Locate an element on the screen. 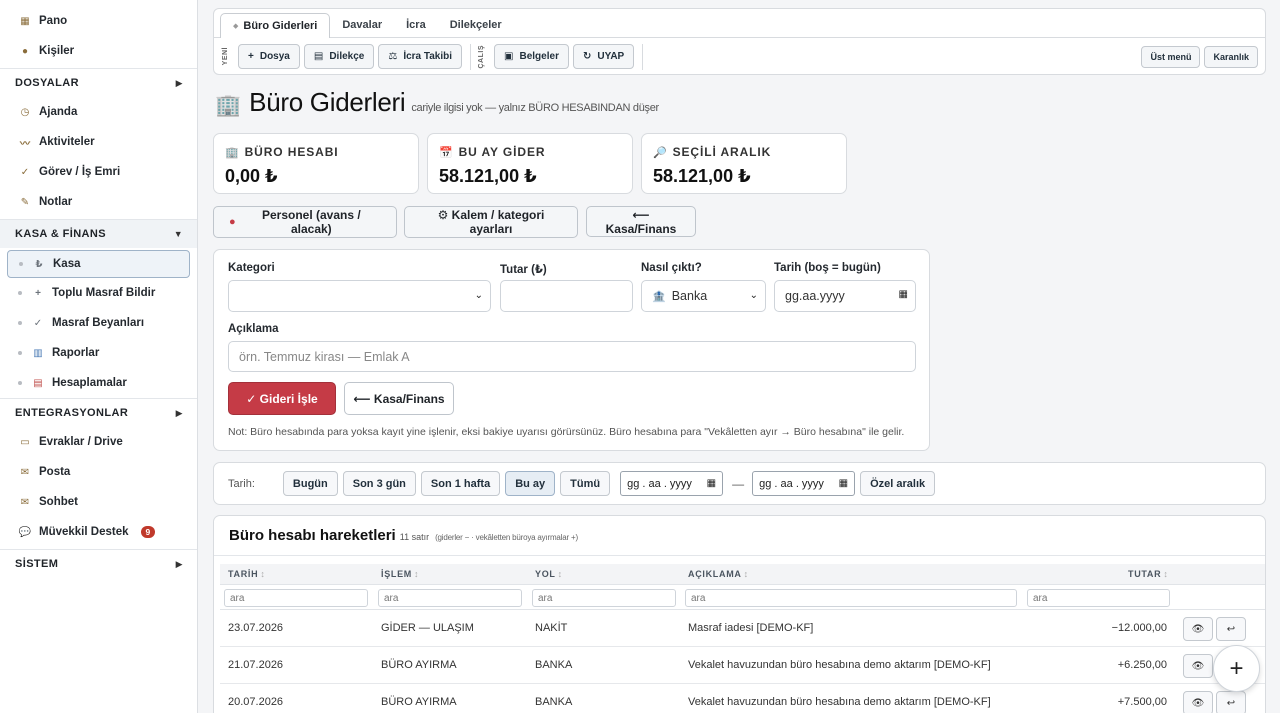 The height and width of the screenshot is (713, 1280). stat-value: 58.121,00 ₺ is located at coordinates (488, 176).